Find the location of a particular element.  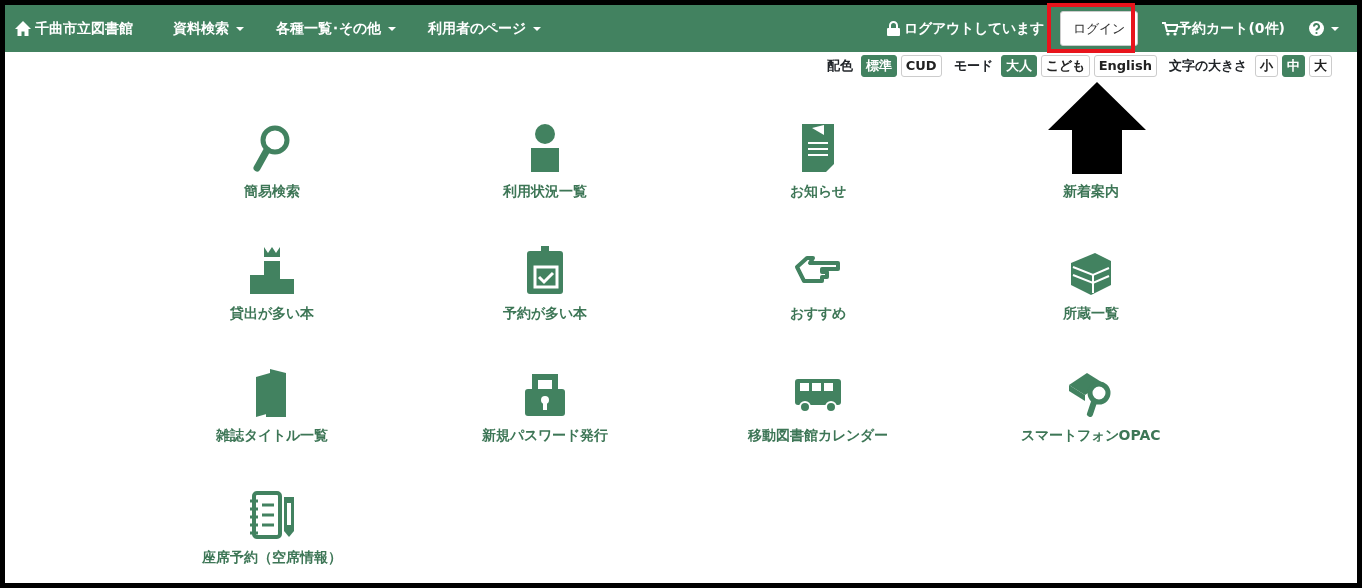

menu-link: スマートフォンOPAC is located at coordinates (1090, 435).